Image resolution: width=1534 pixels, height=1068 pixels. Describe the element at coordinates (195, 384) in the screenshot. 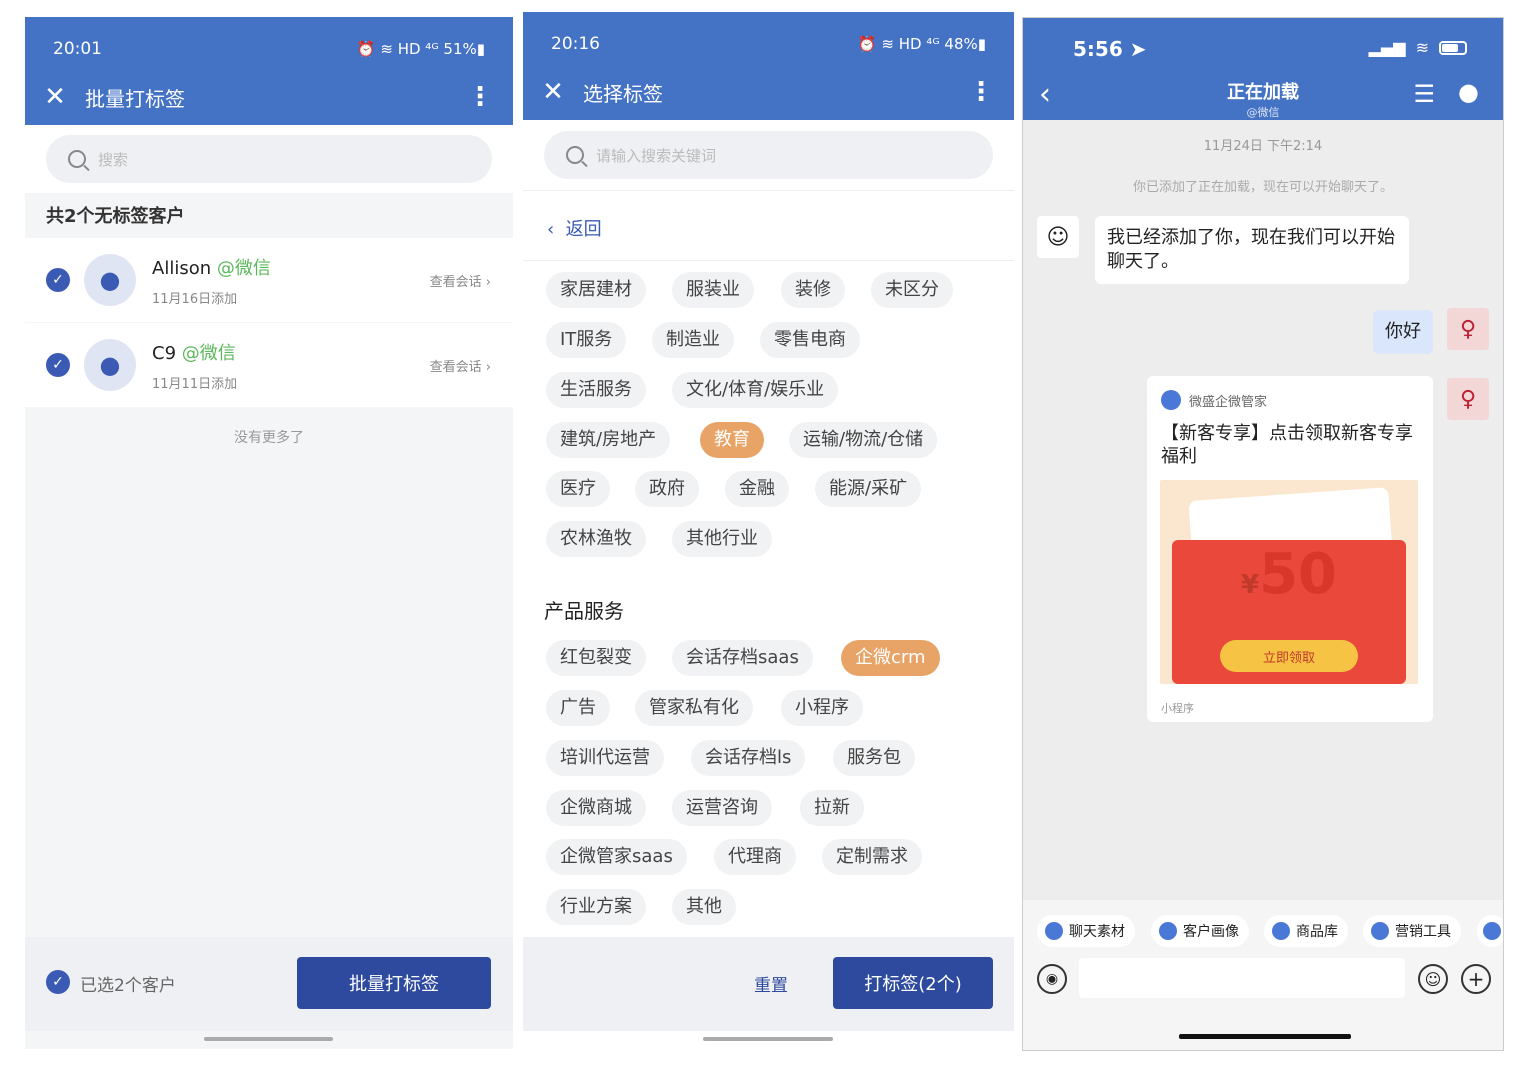

I see `added-date: 11月11日添加` at that location.